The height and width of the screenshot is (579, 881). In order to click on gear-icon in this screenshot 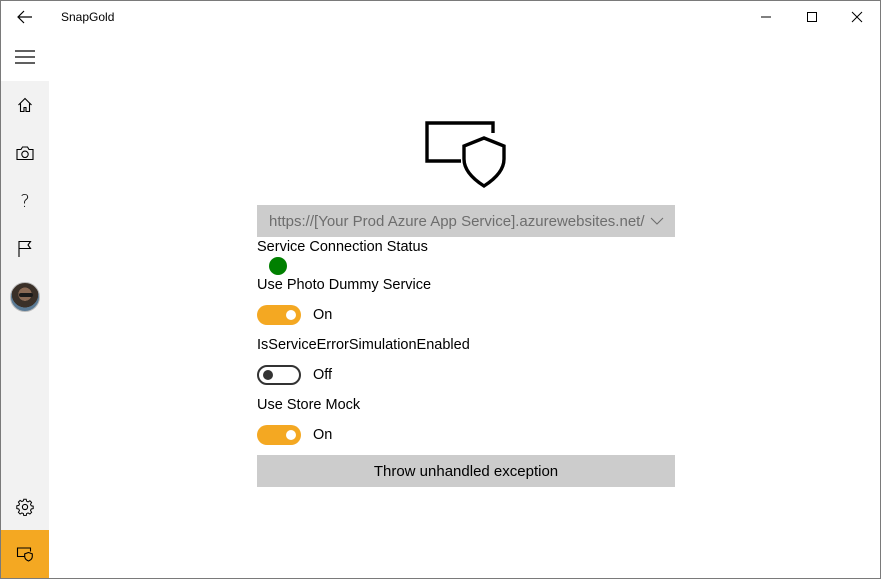, I will do `click(25, 507)`.